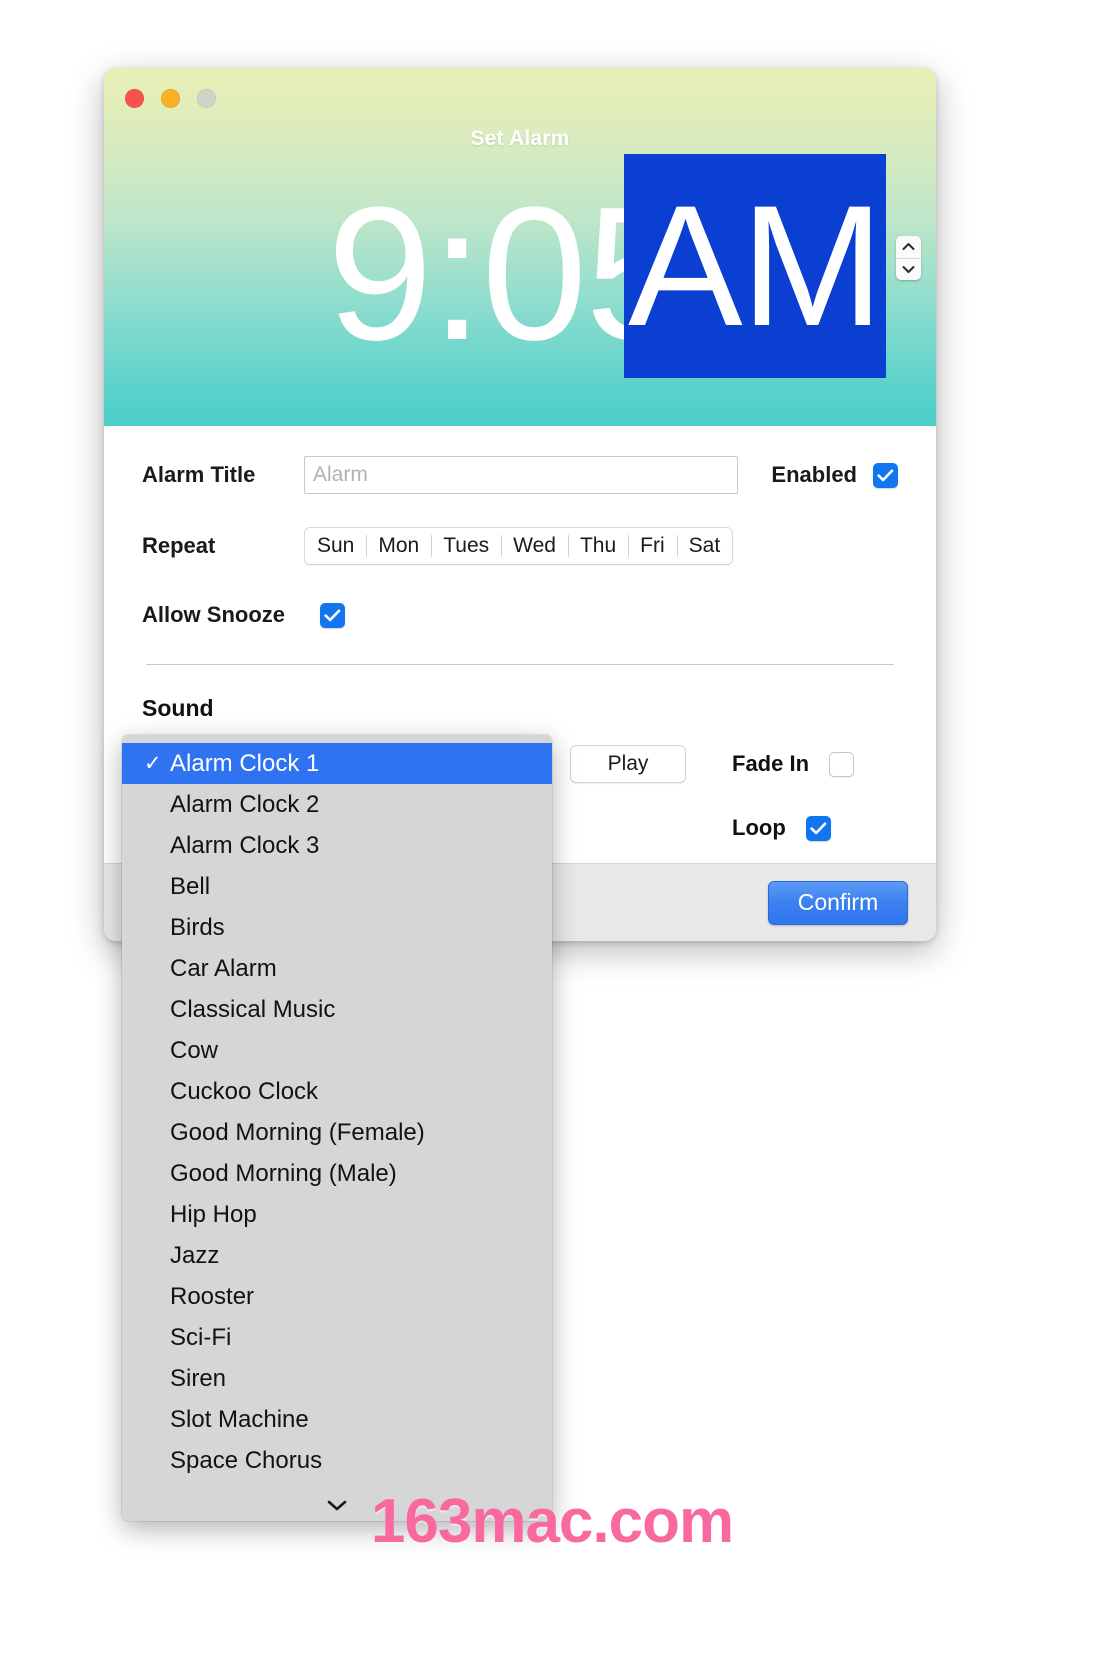  I want to click on play-button: Play, so click(628, 764).